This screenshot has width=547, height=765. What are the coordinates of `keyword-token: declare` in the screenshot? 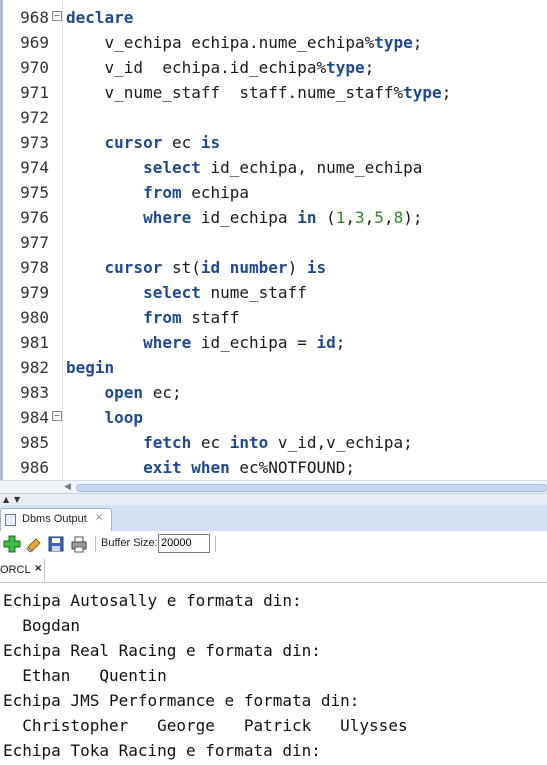 It's located at (100, 17).